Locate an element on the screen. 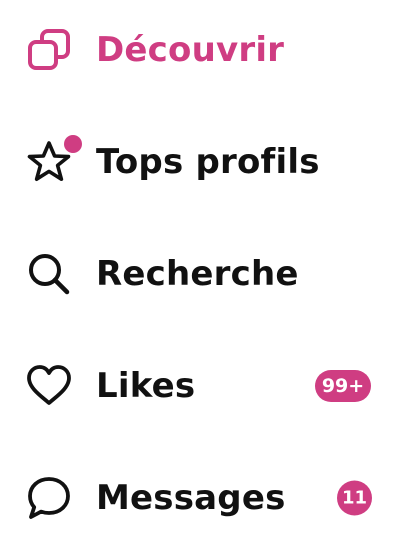  search-icon is located at coordinates (49, 274).